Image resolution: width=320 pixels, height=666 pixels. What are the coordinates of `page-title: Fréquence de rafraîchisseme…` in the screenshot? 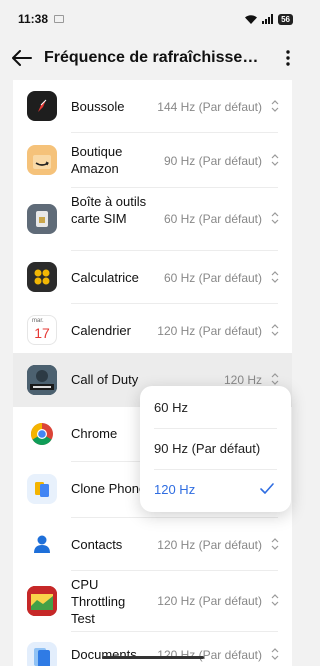 It's located at (157, 57).